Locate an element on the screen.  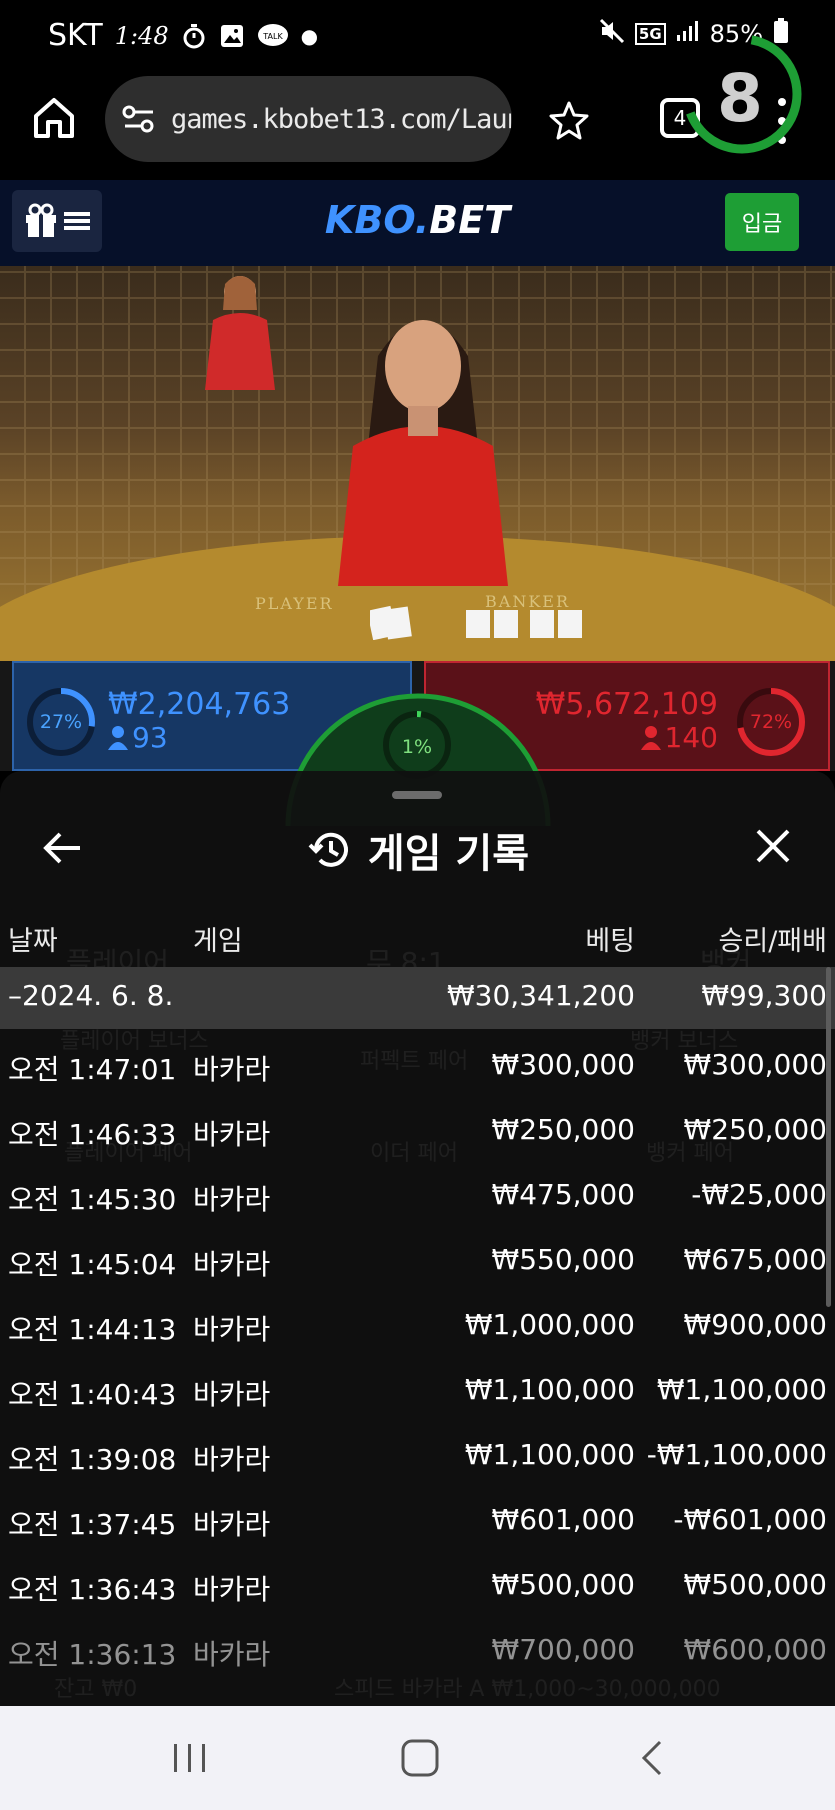
carrier: SKT is located at coordinates (75, 35).